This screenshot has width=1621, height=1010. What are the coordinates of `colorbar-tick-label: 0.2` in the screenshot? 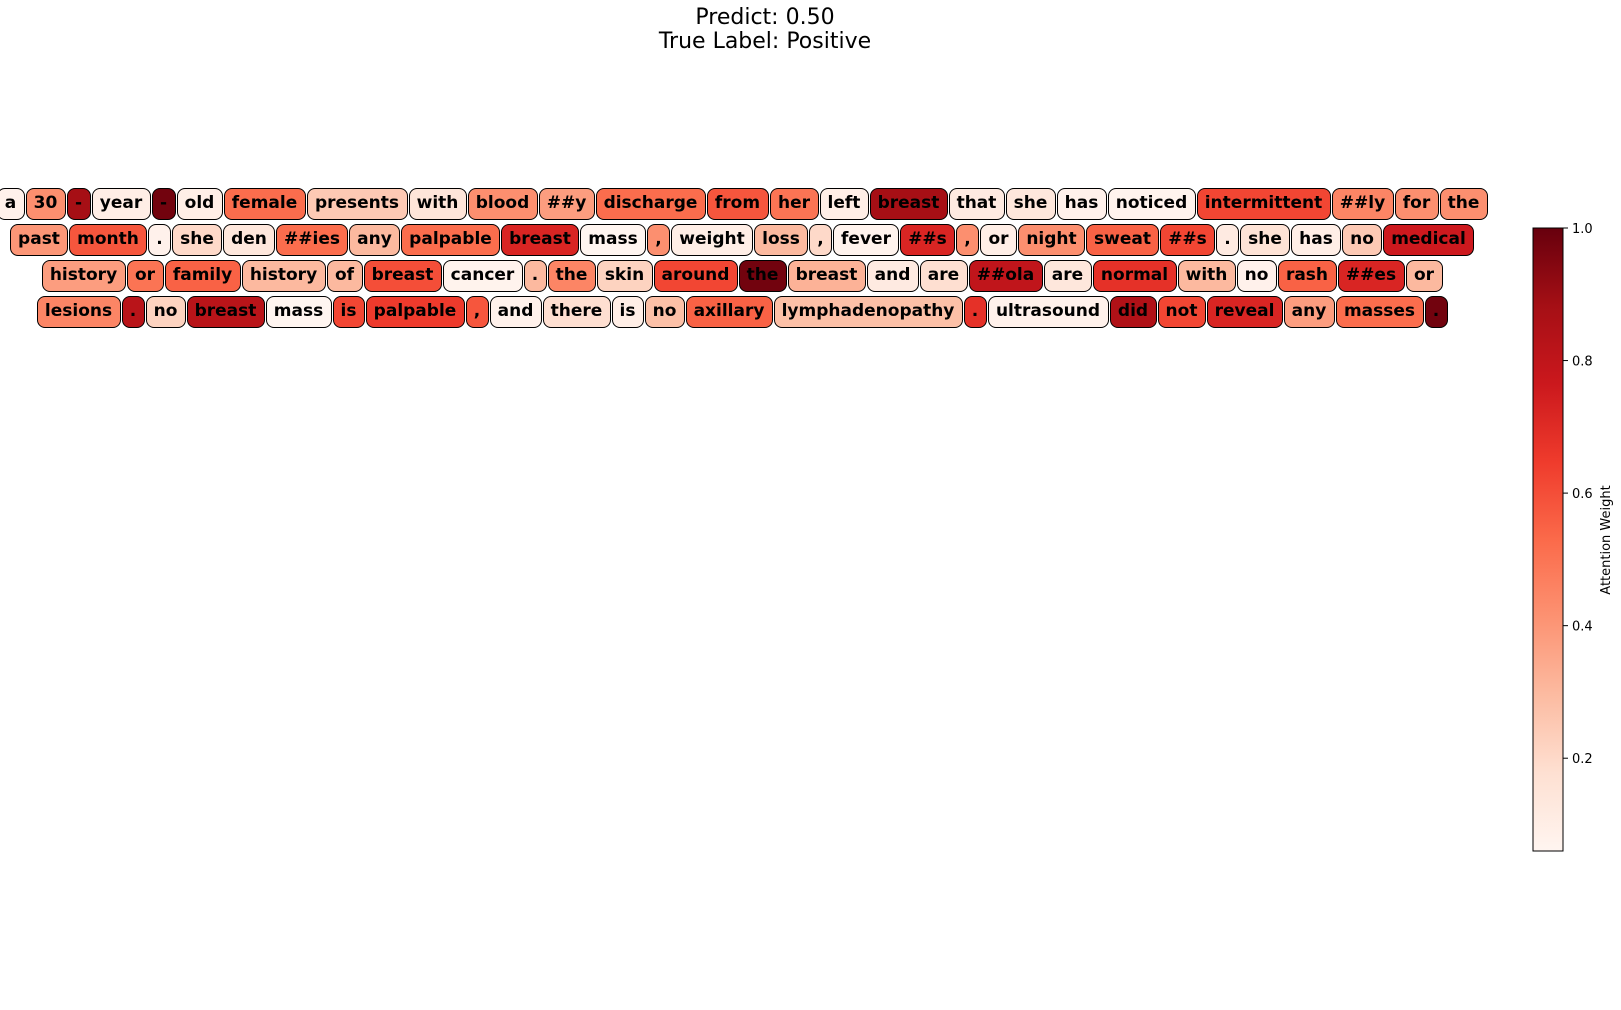 It's located at (1582, 759).